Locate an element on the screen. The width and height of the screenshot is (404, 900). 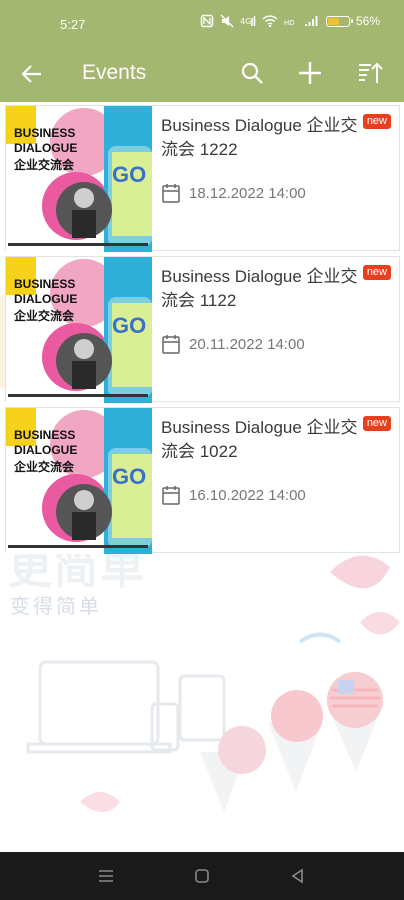
svg-text: 4G is located at coordinates (245, 21).